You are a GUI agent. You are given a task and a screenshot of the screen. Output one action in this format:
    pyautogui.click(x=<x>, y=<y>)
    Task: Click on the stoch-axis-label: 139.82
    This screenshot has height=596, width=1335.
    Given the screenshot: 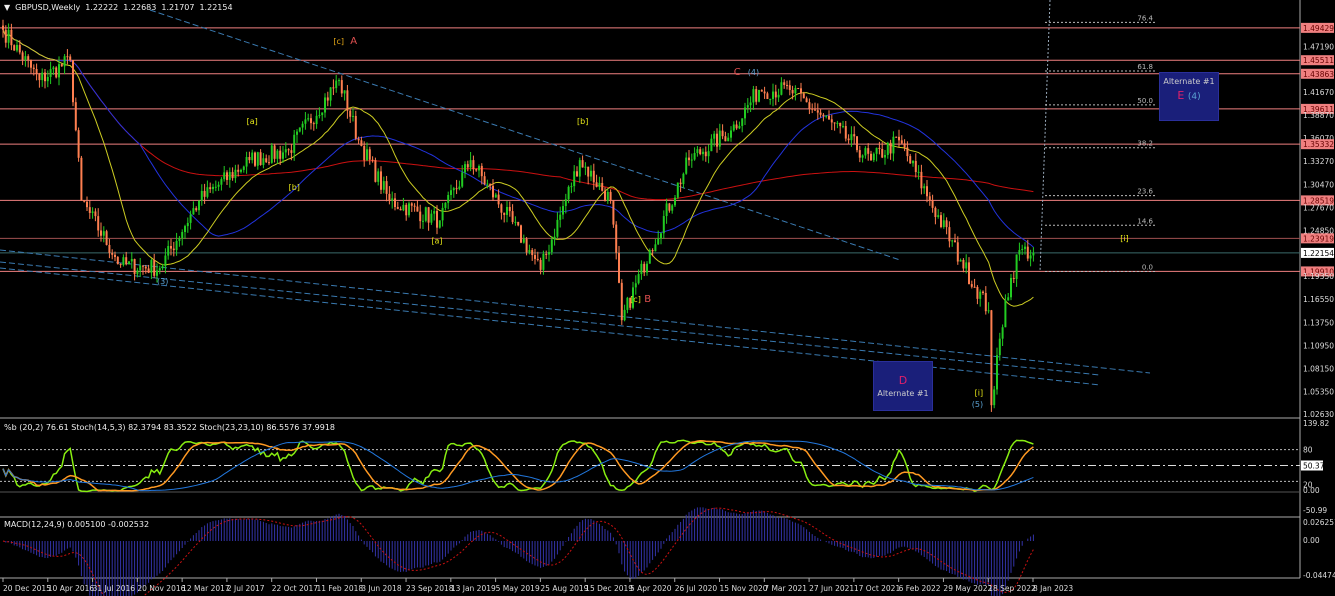 What is the action you would take?
    pyautogui.click(x=1316, y=423)
    